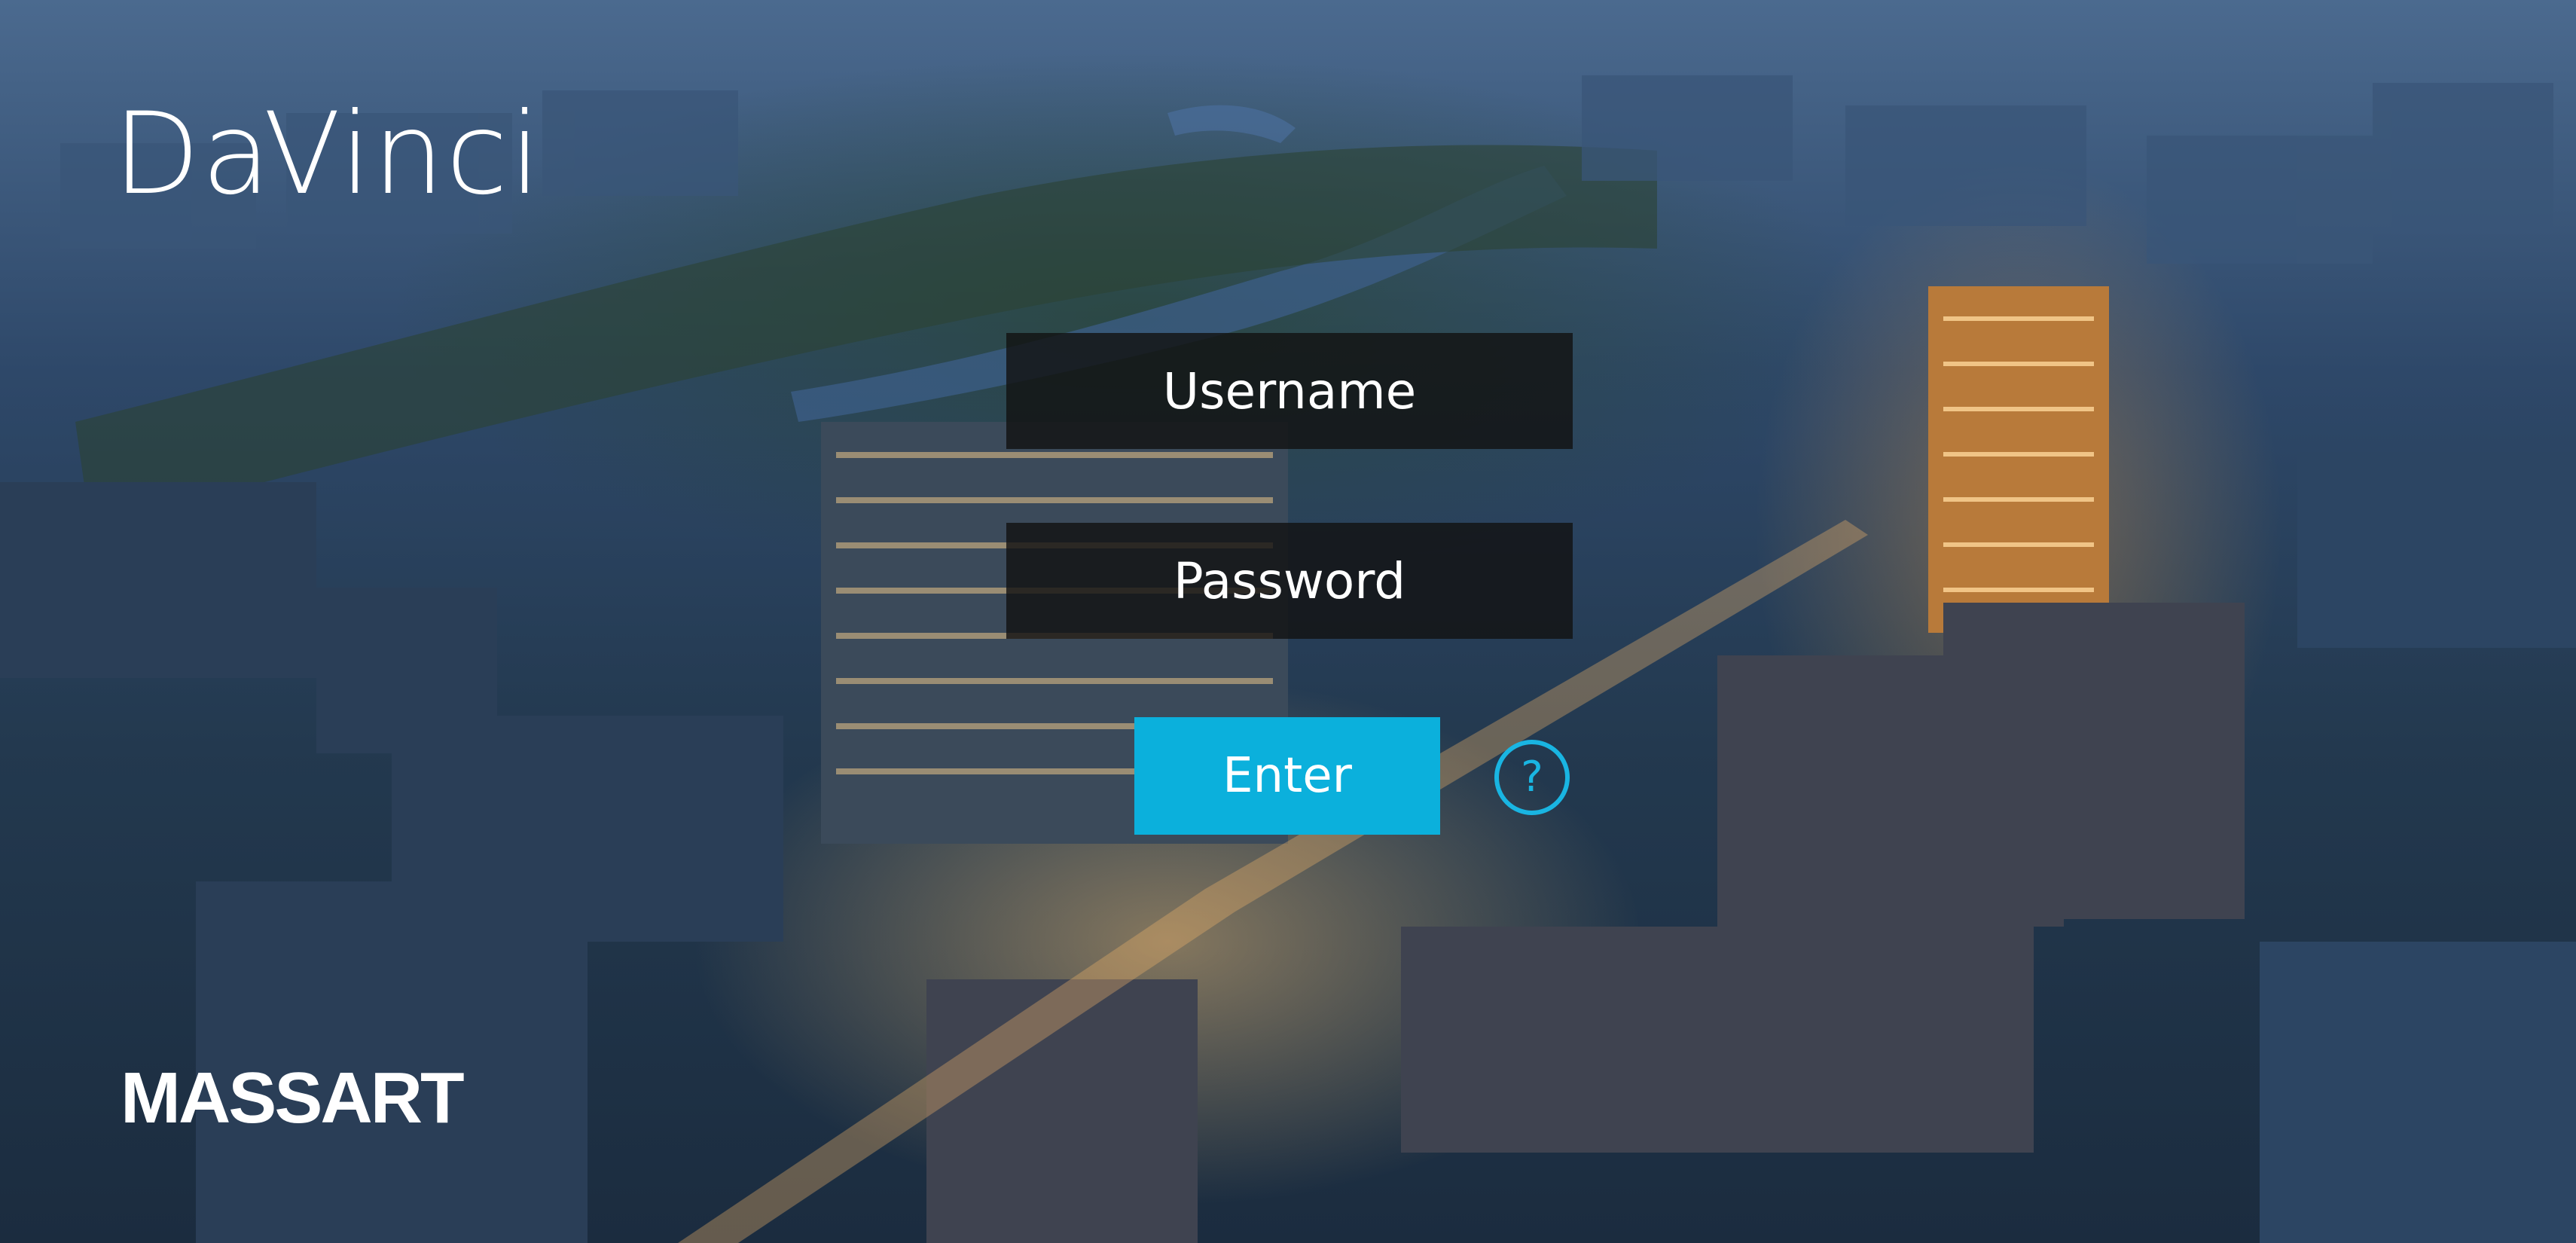 This screenshot has height=1243, width=2576. I want to click on help-question-icon: ?, so click(1532, 777).